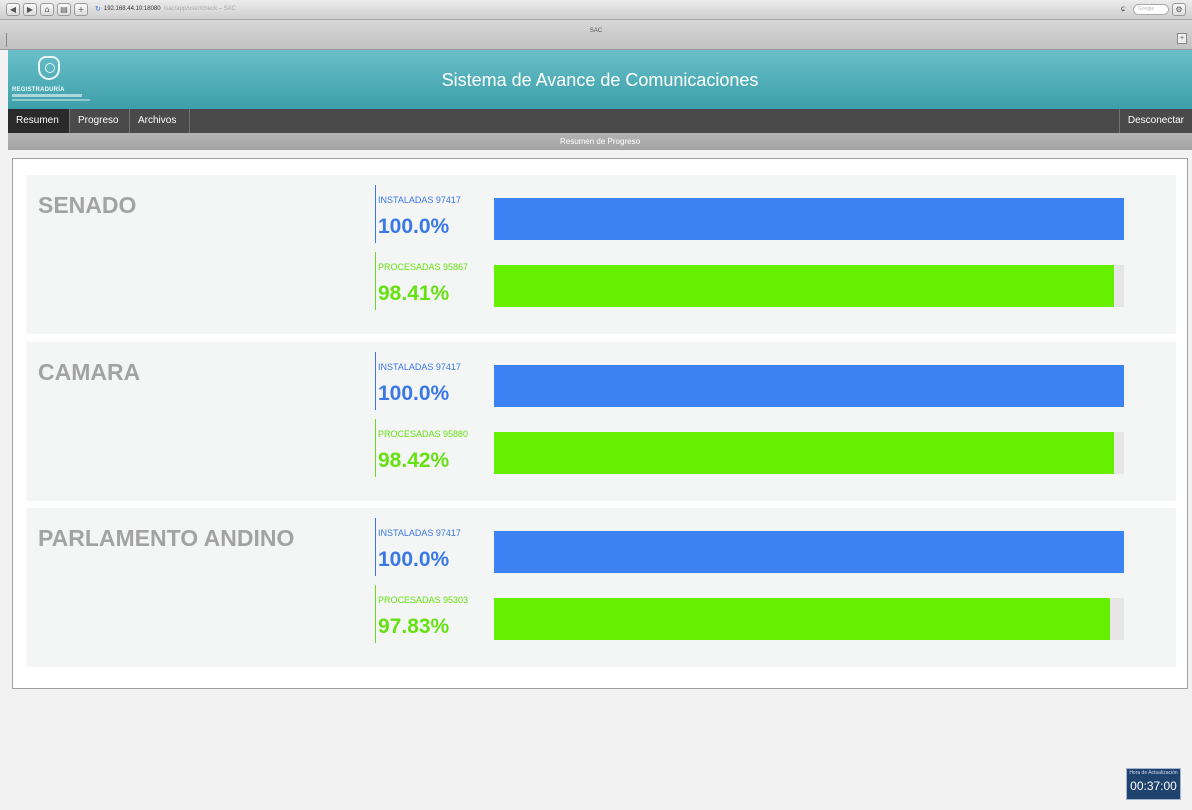  What do you see at coordinates (47, 9) in the screenshot?
I see `home-icon: ⌂` at bounding box center [47, 9].